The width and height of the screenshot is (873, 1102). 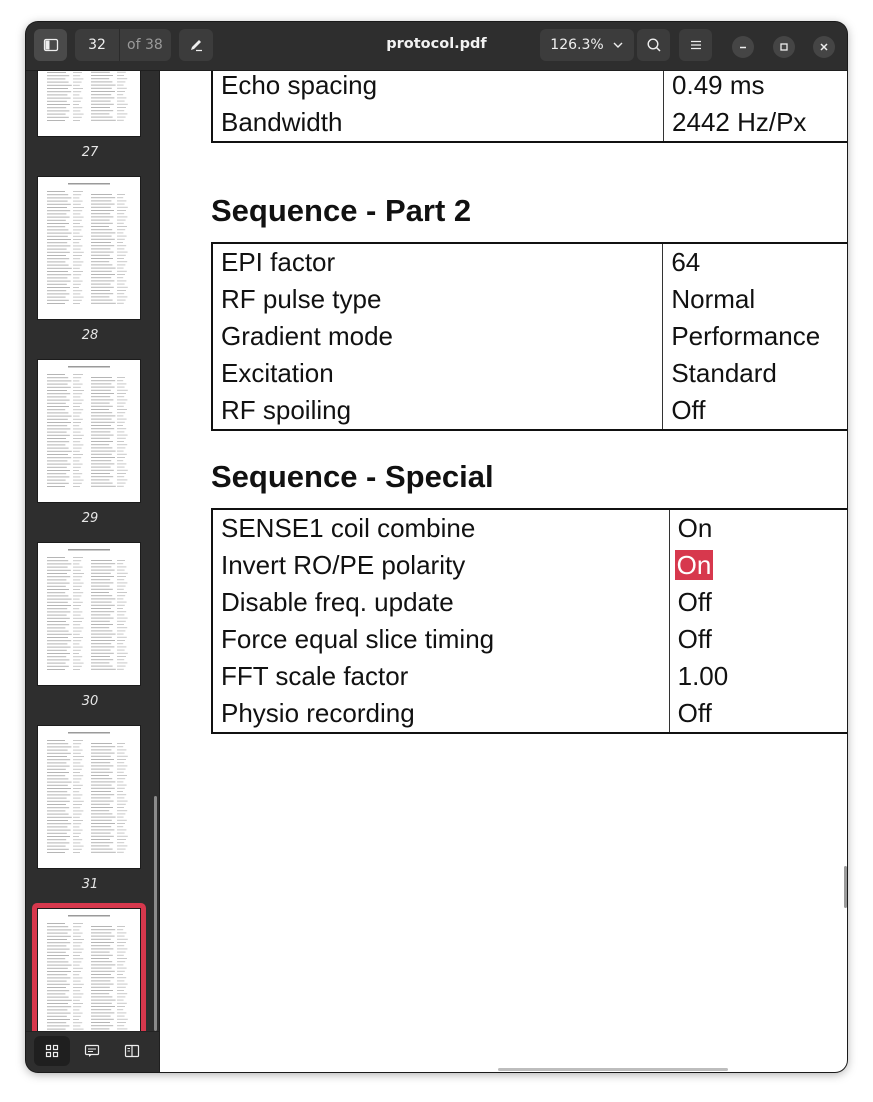 I want to click on param-name: Force equal slice timing, so click(x=441, y=639).